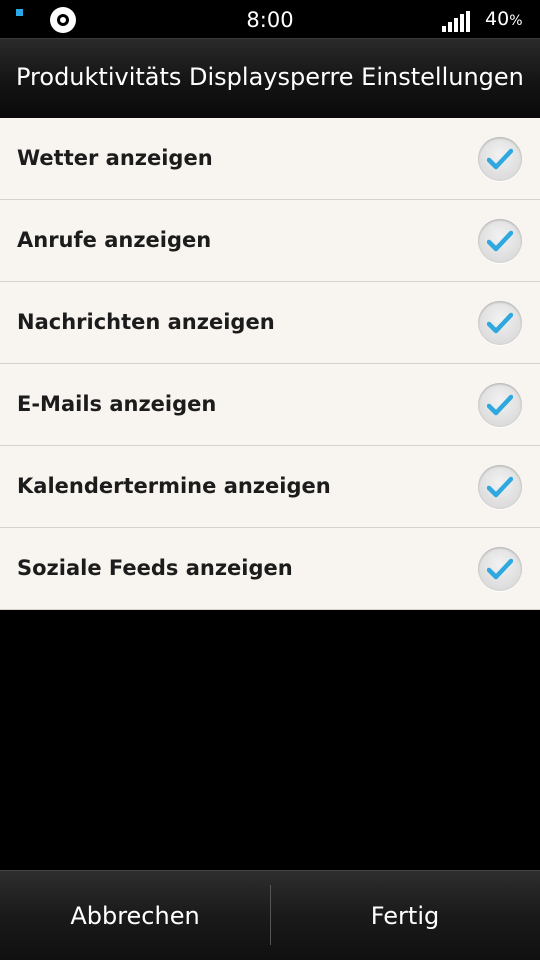 Image resolution: width=540 pixels, height=960 pixels. I want to click on setting-label: E-Mails anzeigen, so click(117, 404).